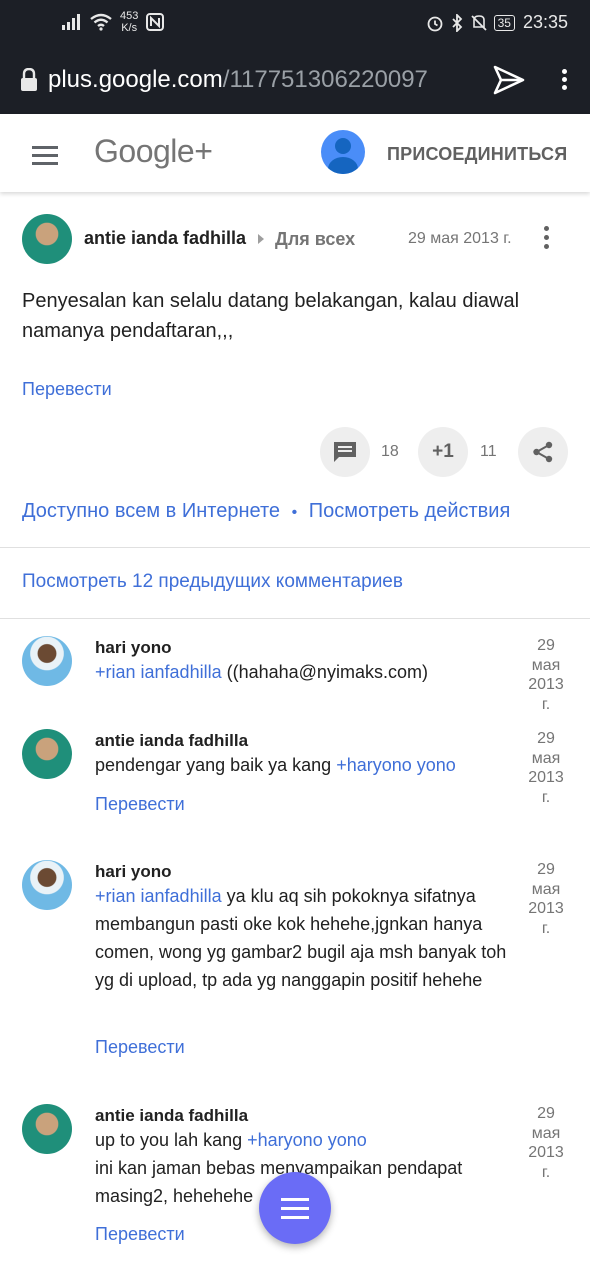 The height and width of the screenshot is (1280, 590). I want to click on share-icon, so click(543, 452).